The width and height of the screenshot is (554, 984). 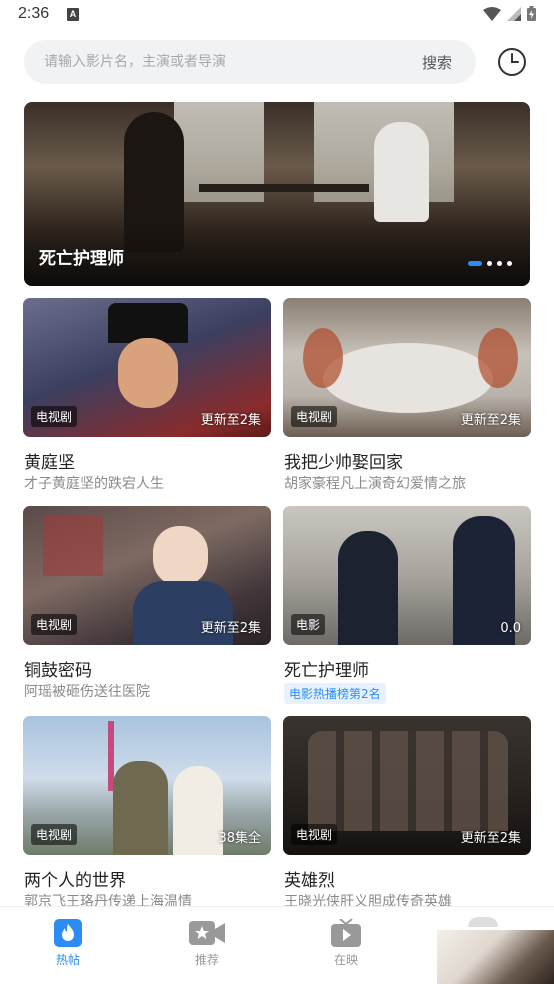 What do you see at coordinates (345, 960) in the screenshot?
I see `tab-label: 在映` at bounding box center [345, 960].